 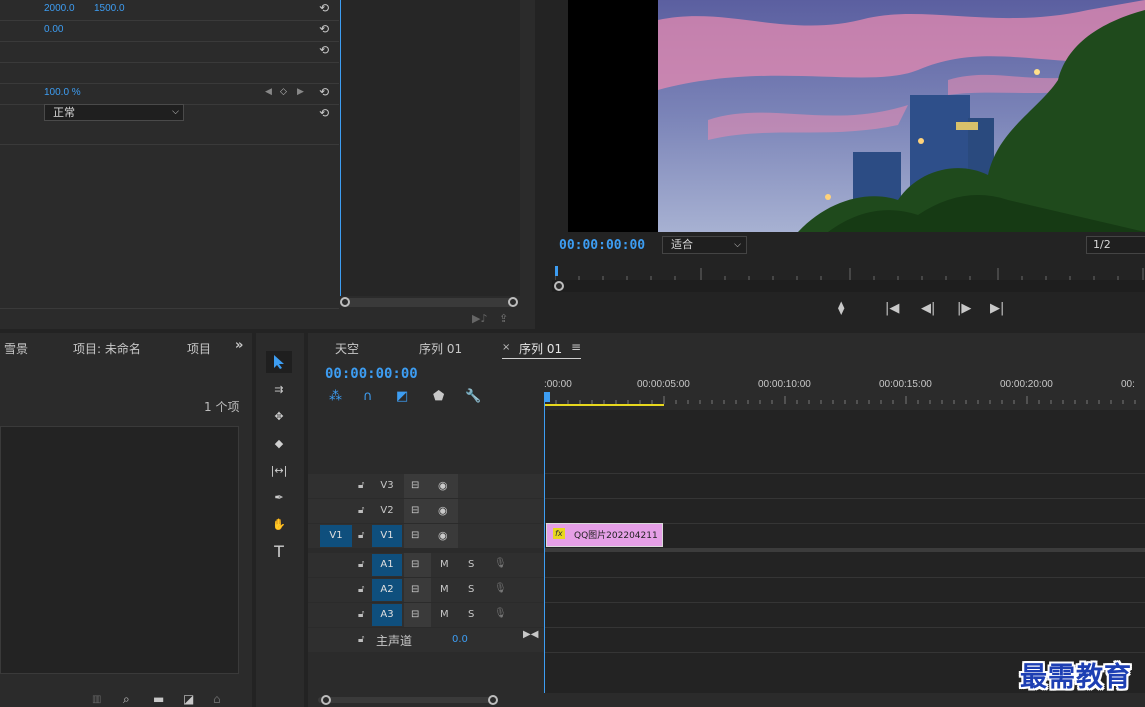 I want to click on timeline-time-ruler, so click(x=844, y=392).